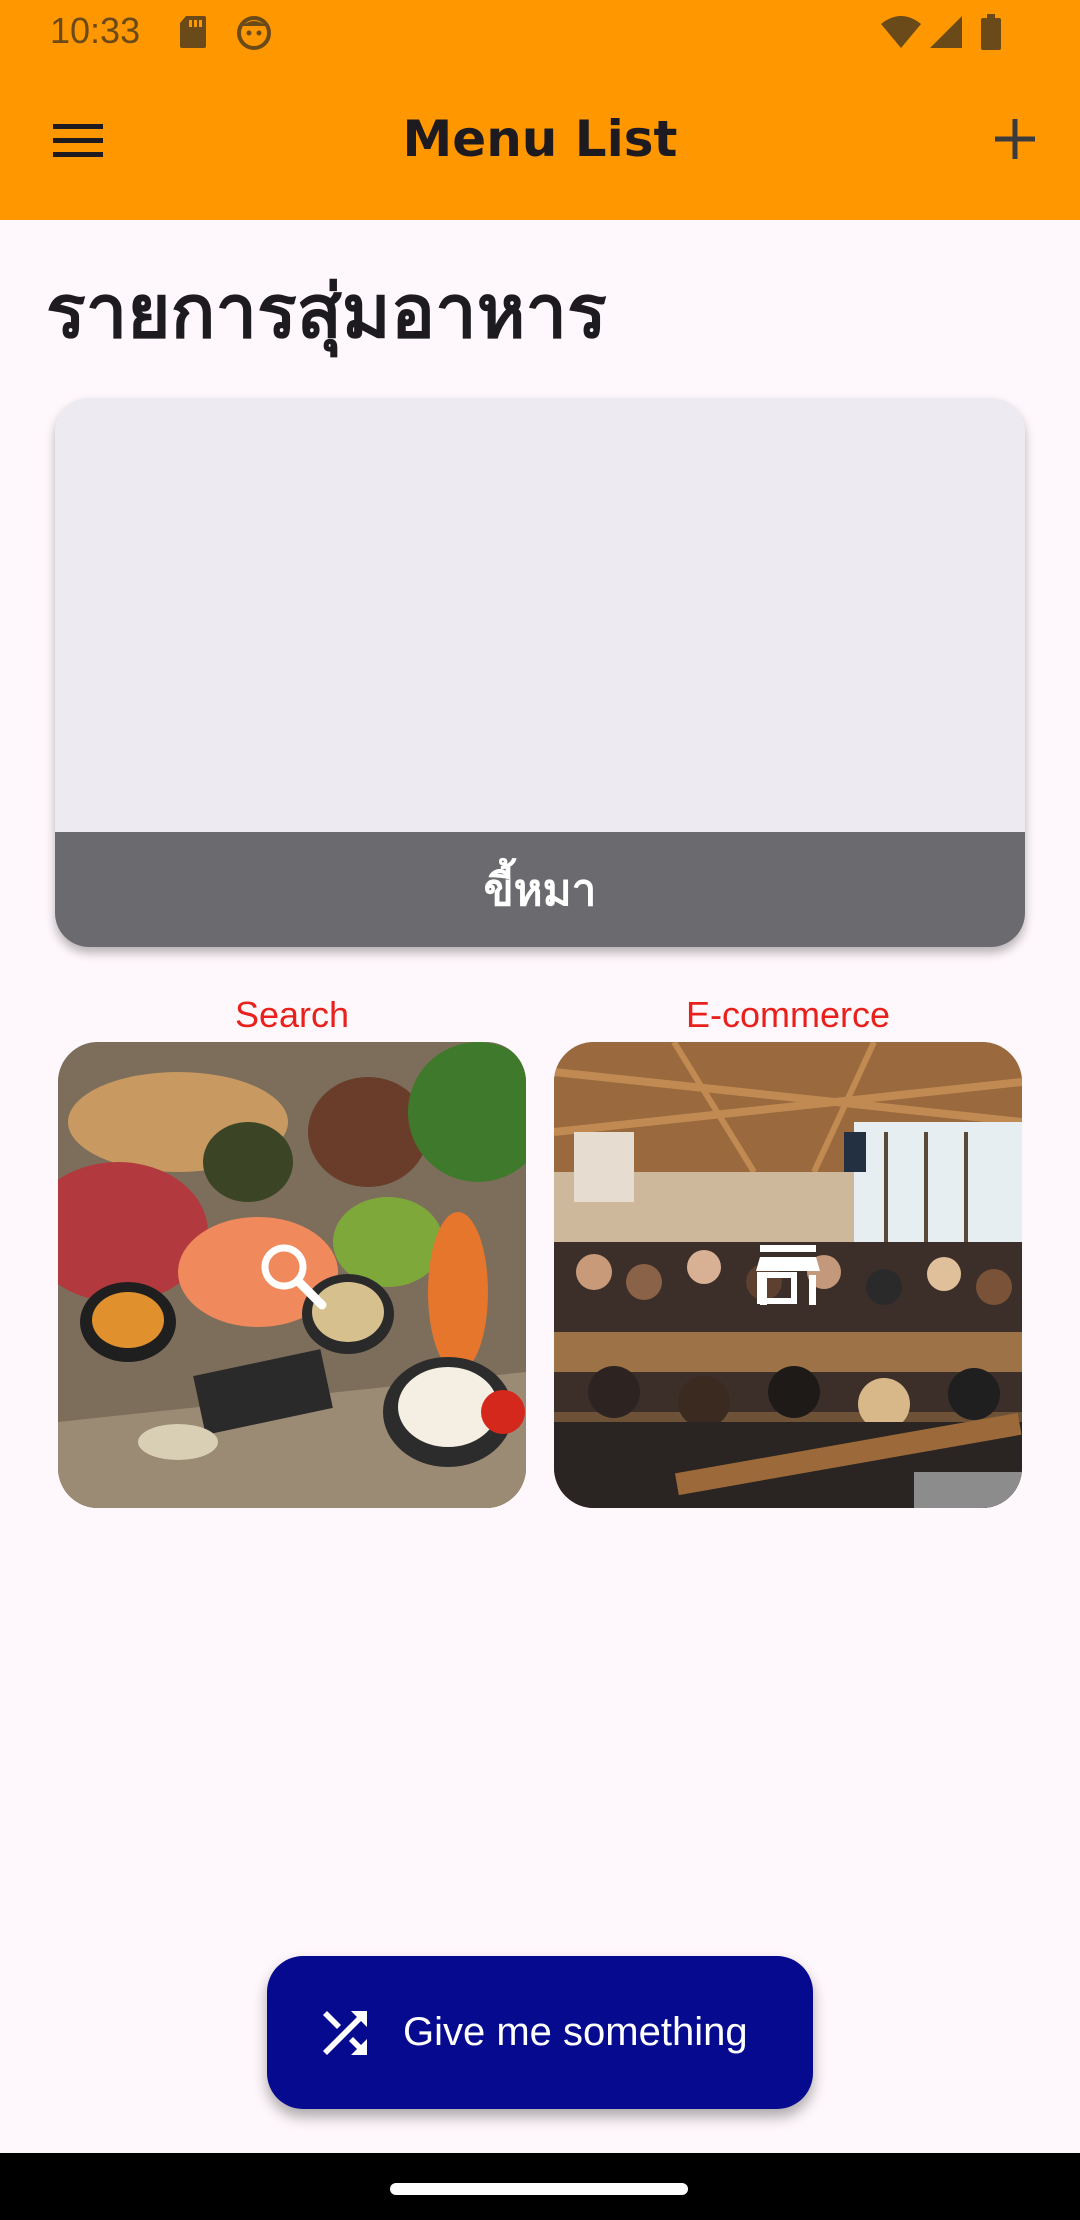 The image size is (1080, 2220). Describe the element at coordinates (540, 33) in the screenshot. I see `status-bar: 10:33` at that location.